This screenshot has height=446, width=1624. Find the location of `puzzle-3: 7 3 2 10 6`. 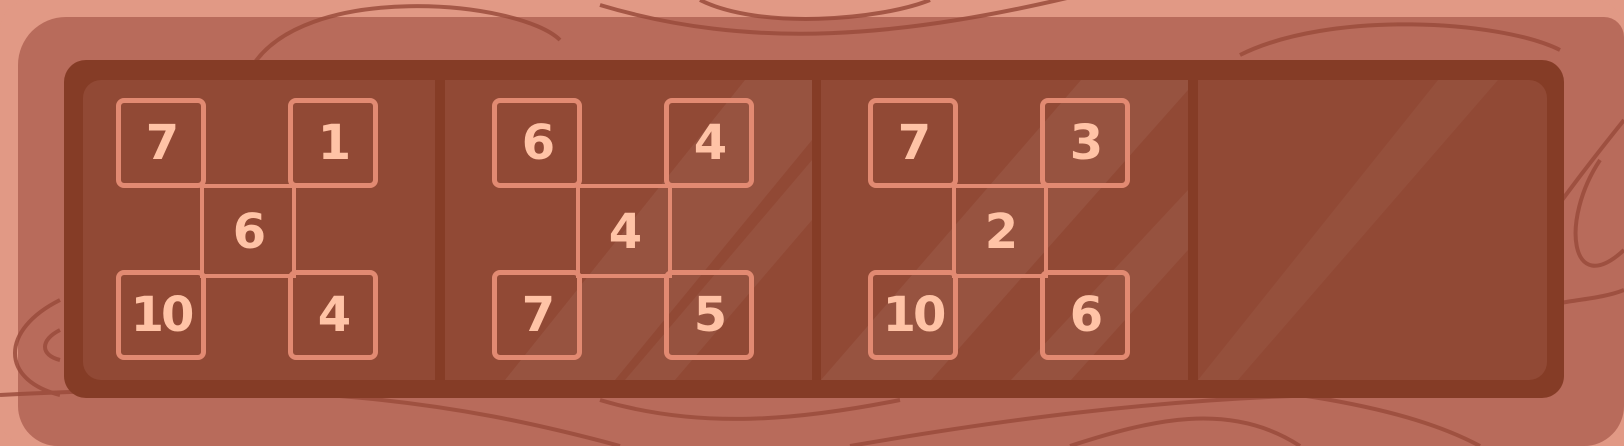

puzzle-3: 7 3 2 10 6 is located at coordinates (1000, 232).